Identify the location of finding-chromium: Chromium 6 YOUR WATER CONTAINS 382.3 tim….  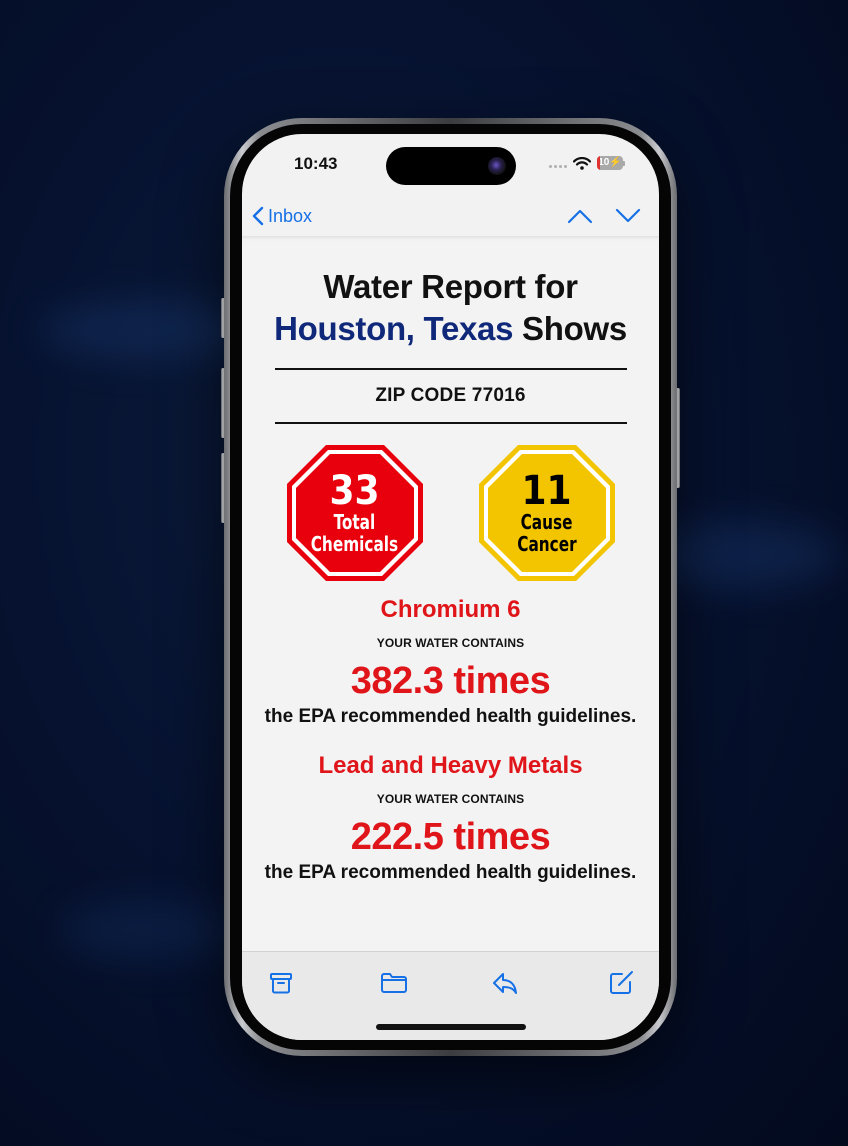
(450, 662).